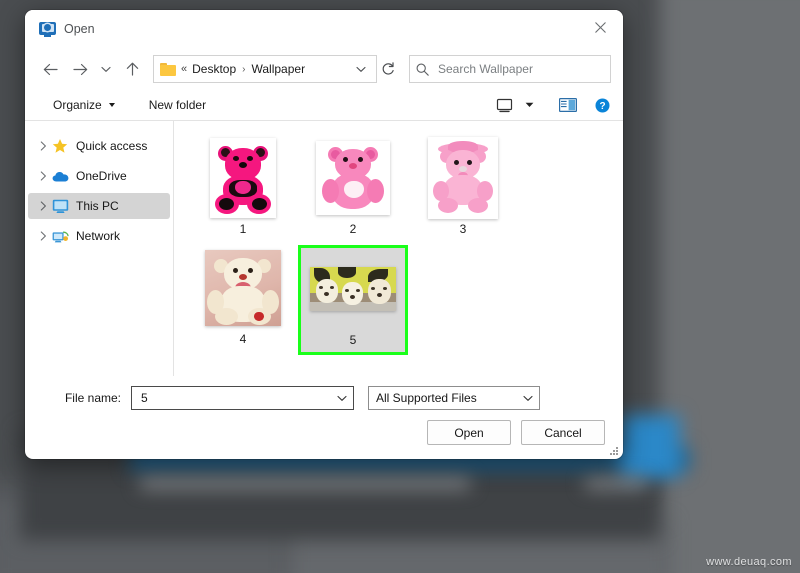  I want to click on bear-hat-art, so click(463, 178).